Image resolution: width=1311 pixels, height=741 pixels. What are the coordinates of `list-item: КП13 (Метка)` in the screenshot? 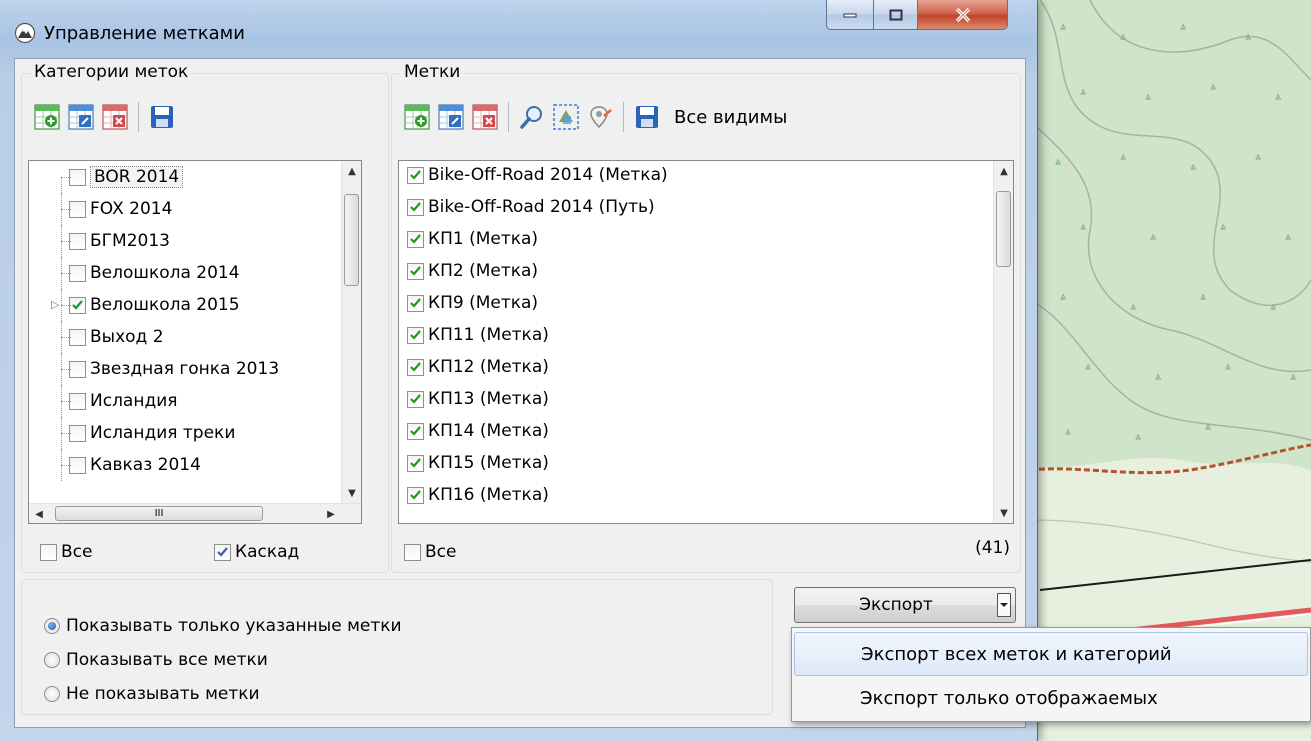 It's located at (696, 399).